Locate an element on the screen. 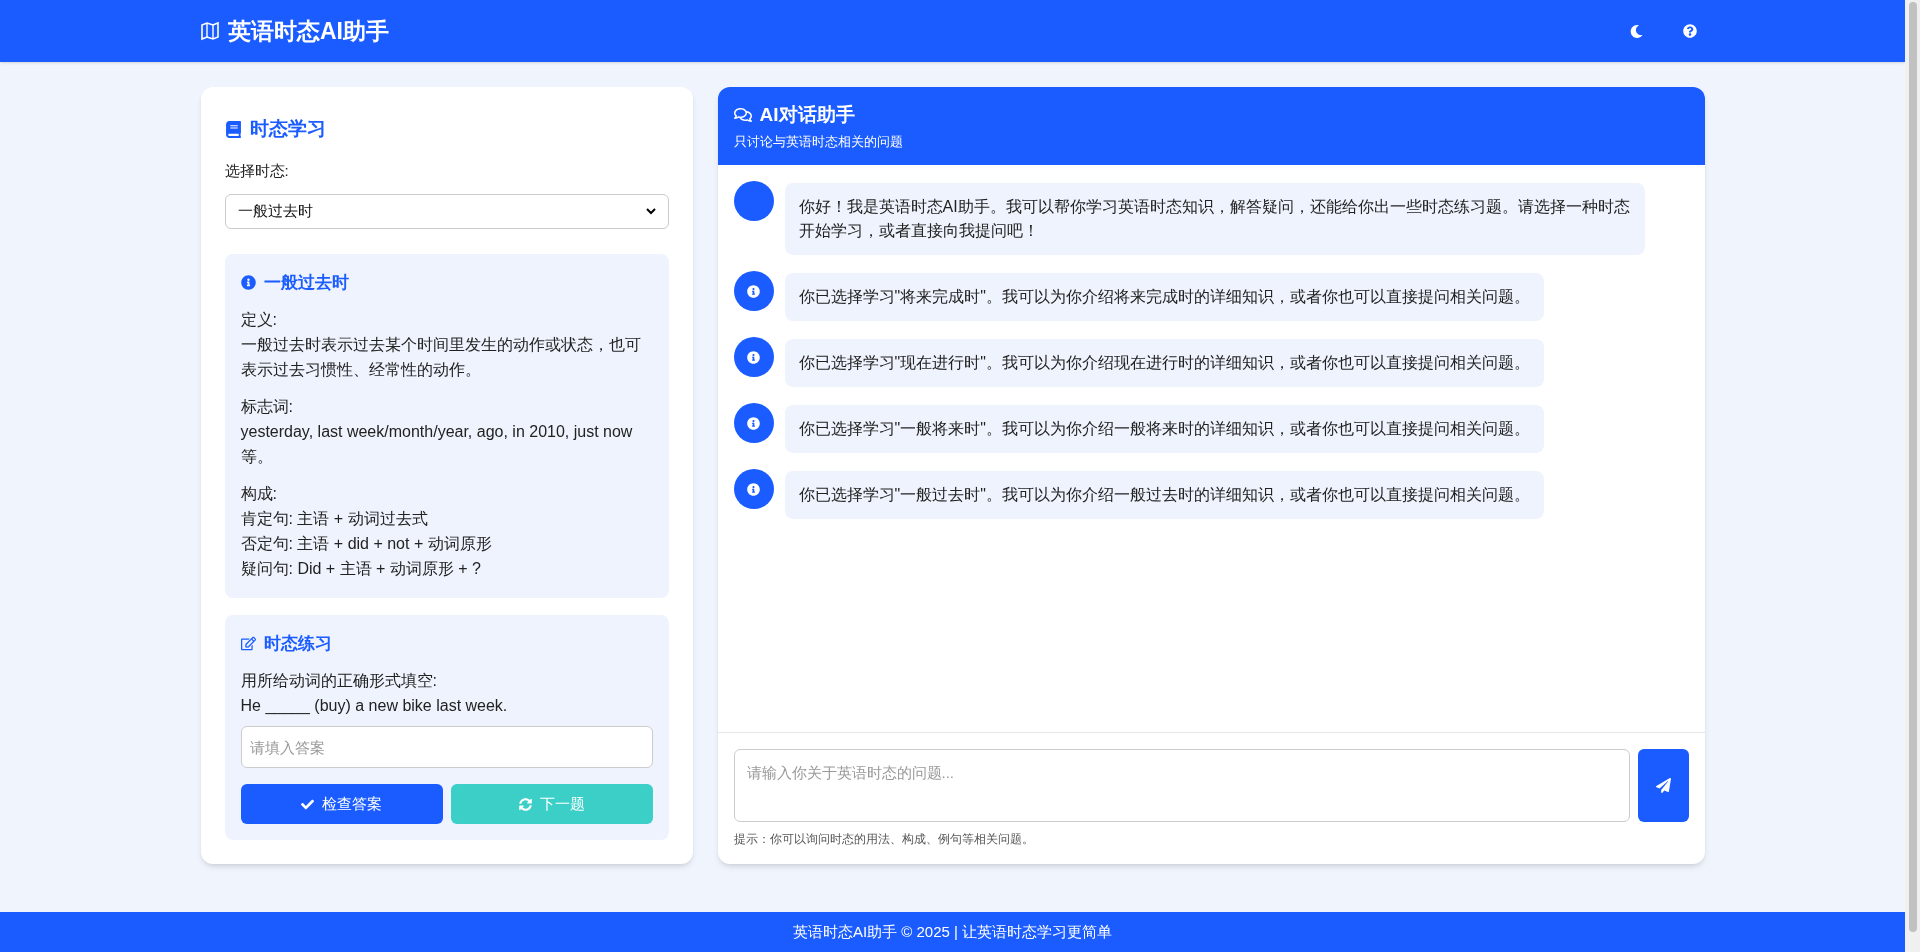  moon-icon is located at coordinates (1636, 31).